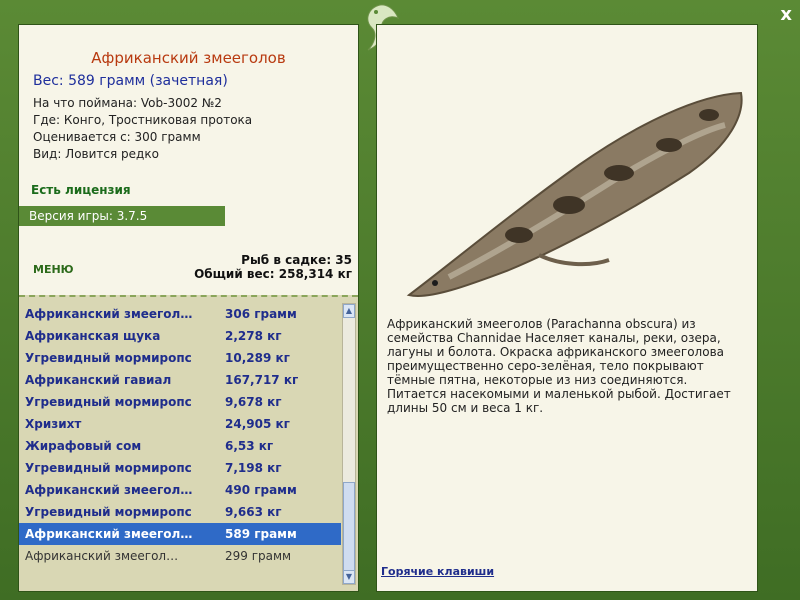 This screenshot has height=600, width=800. Describe the element at coordinates (180, 336) in the screenshot. I see `list-item: Африканская щука 2,278 кг` at that location.